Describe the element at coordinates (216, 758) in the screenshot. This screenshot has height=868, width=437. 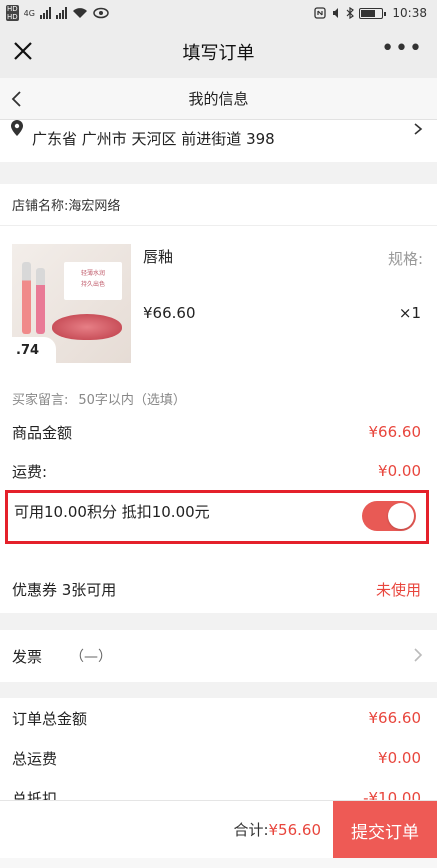
I see `total-shipping-row: 总运费 ¥0.00` at that location.